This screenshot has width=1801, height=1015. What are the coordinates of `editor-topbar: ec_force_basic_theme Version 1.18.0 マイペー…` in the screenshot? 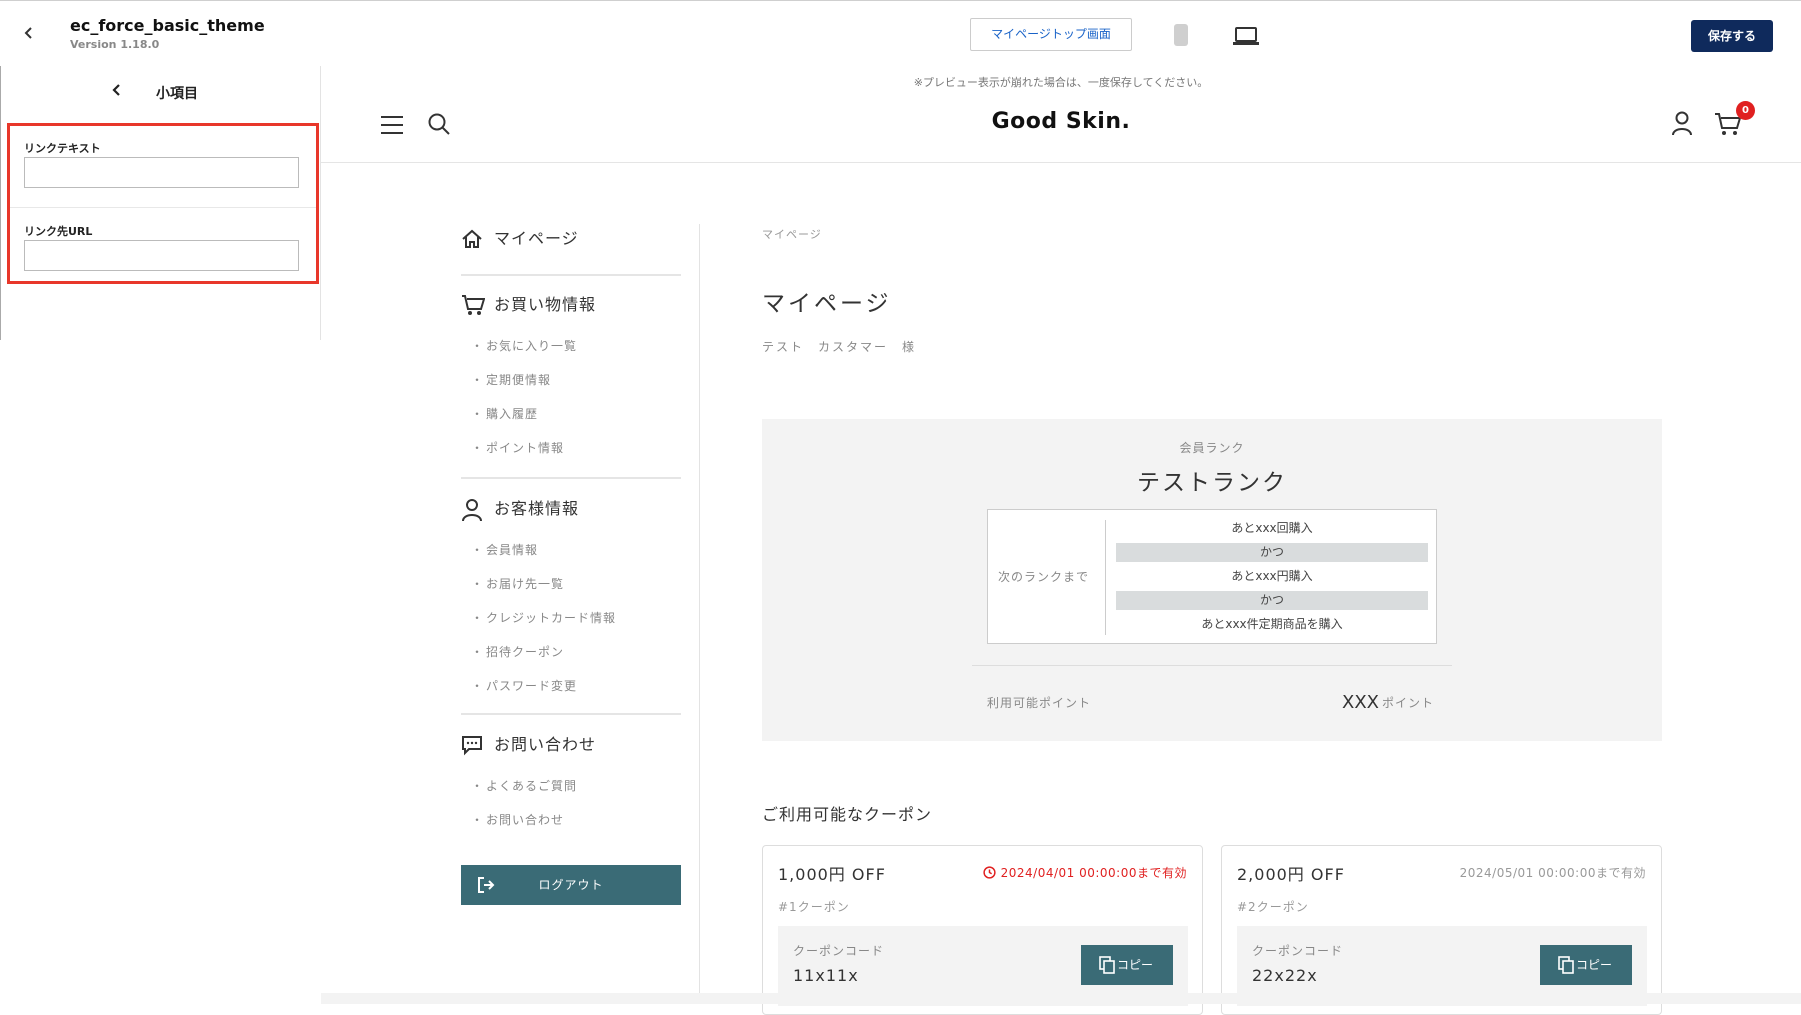 It's located at (900, 33).